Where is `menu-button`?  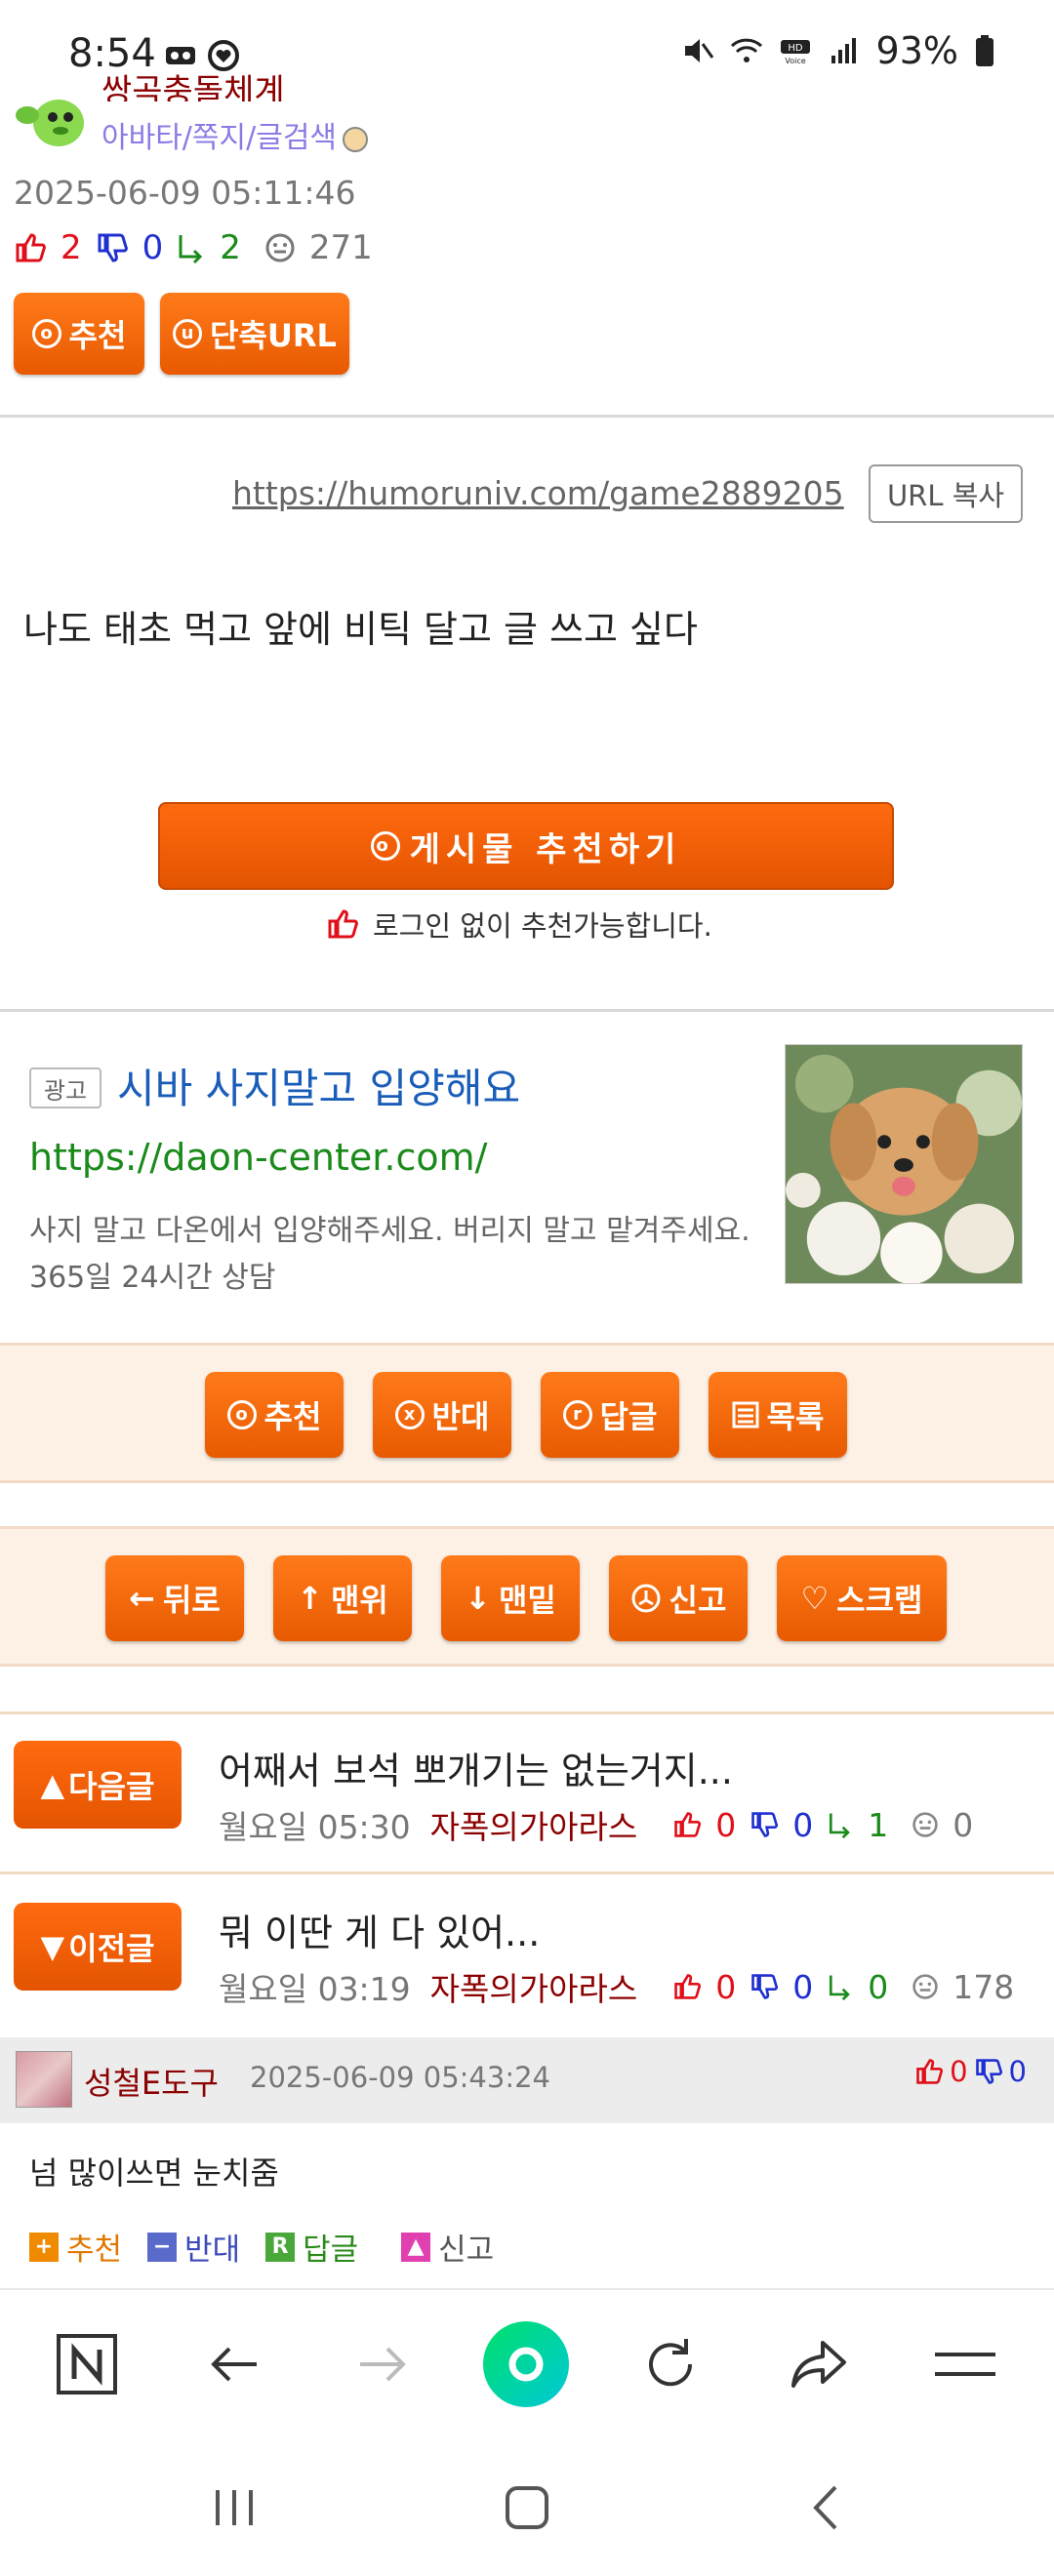
menu-button is located at coordinates (965, 2364).